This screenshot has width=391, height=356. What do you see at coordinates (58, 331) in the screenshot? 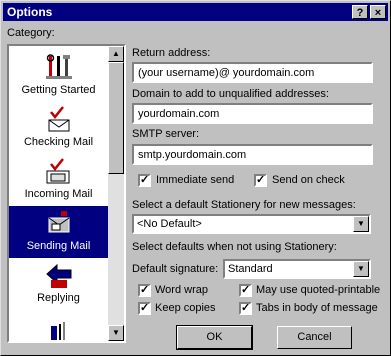
I see `partial-icon` at bounding box center [58, 331].